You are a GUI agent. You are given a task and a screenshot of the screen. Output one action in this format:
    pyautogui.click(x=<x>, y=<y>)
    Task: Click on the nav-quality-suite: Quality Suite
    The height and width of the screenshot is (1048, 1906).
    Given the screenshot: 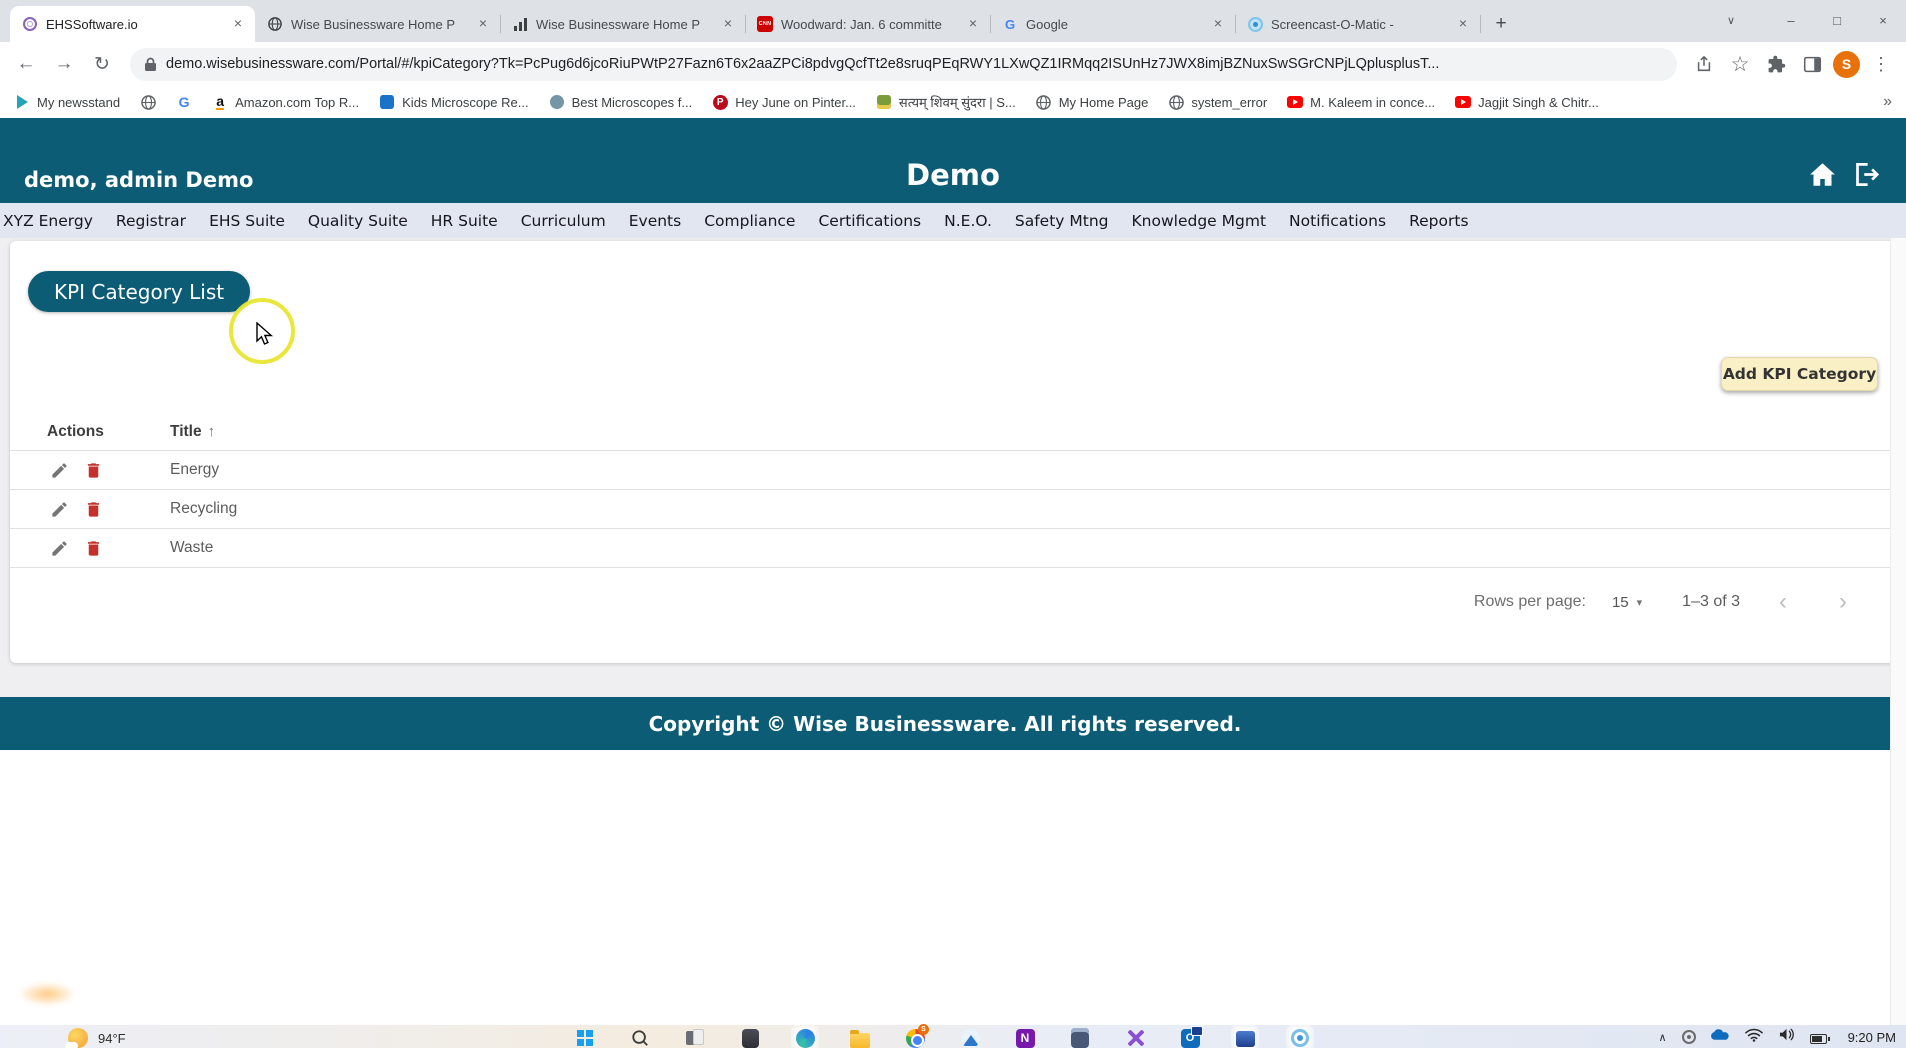 What is the action you would take?
    pyautogui.click(x=358, y=221)
    